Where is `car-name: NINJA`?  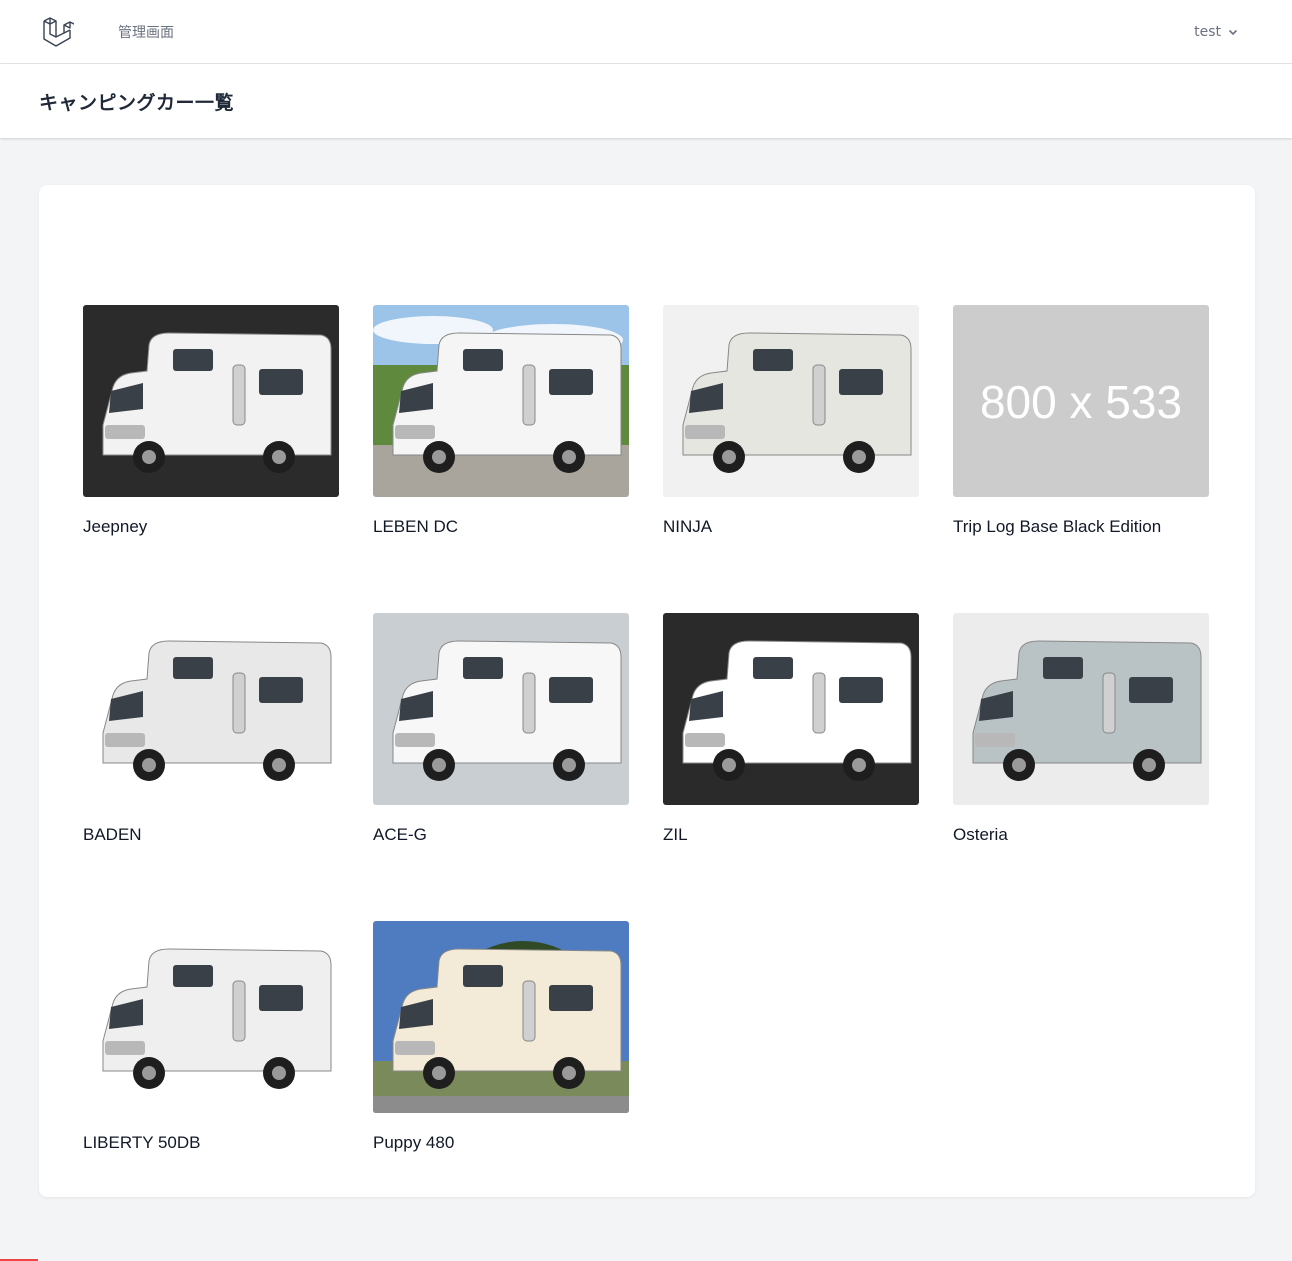 car-name: NINJA is located at coordinates (791, 527).